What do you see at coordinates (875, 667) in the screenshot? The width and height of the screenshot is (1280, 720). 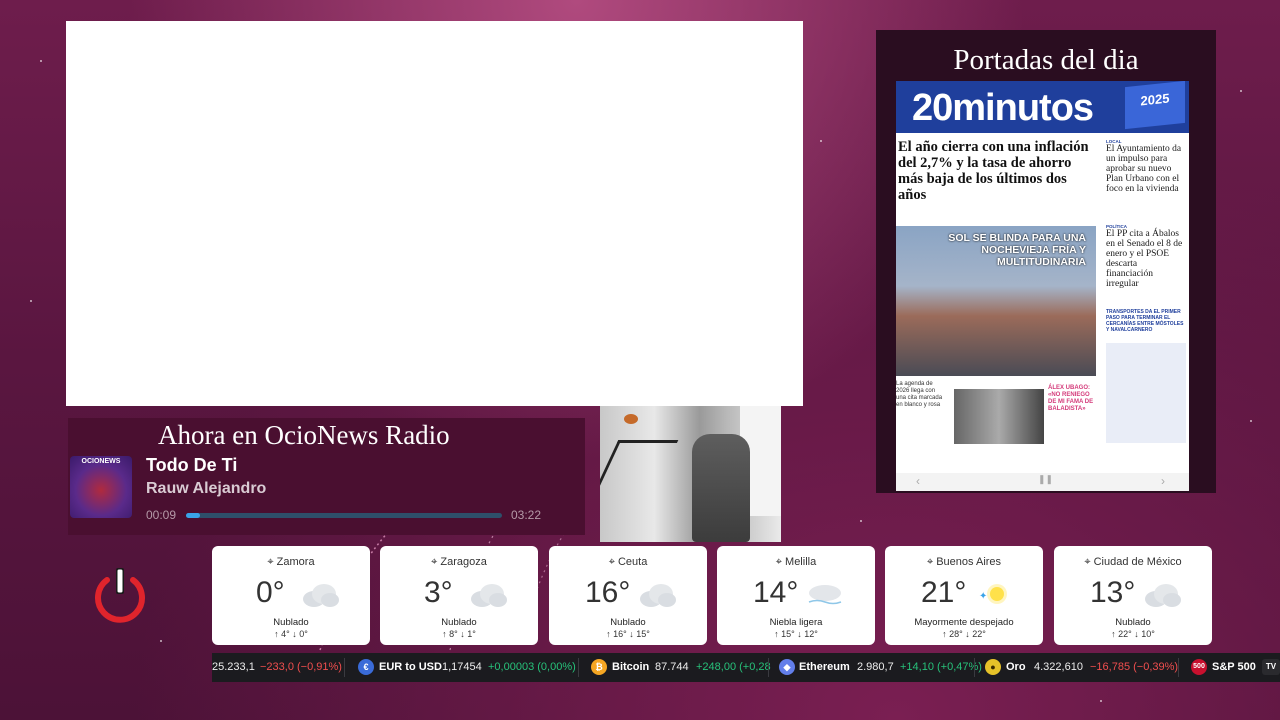 I see `ticker-value: 2.980,7` at bounding box center [875, 667].